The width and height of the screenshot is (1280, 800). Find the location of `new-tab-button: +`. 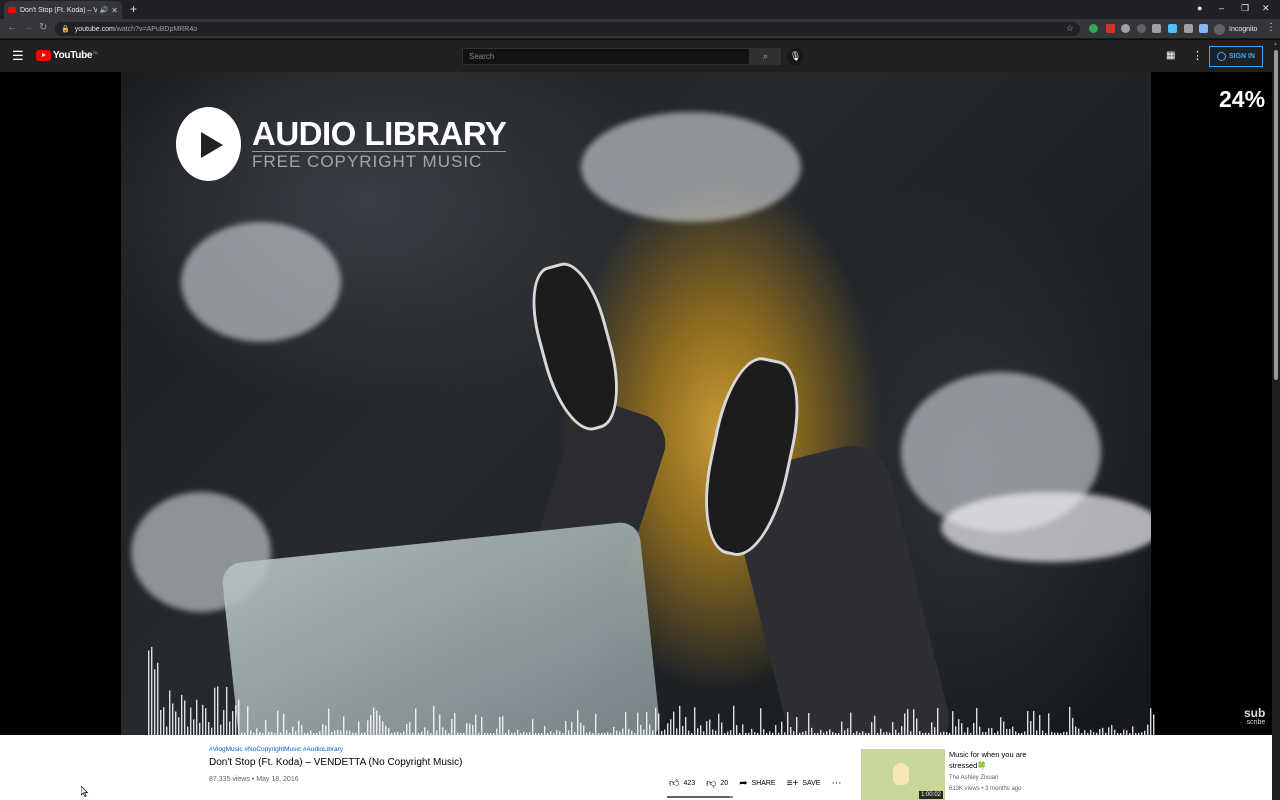

new-tab-button: + is located at coordinates (133, 9).